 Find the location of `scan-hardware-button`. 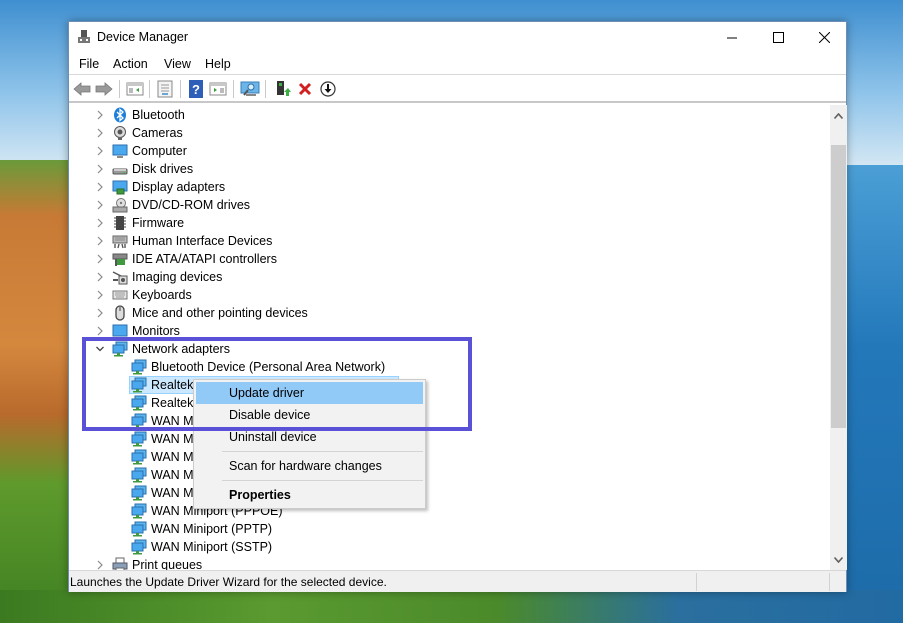

scan-hardware-button is located at coordinates (250, 89).